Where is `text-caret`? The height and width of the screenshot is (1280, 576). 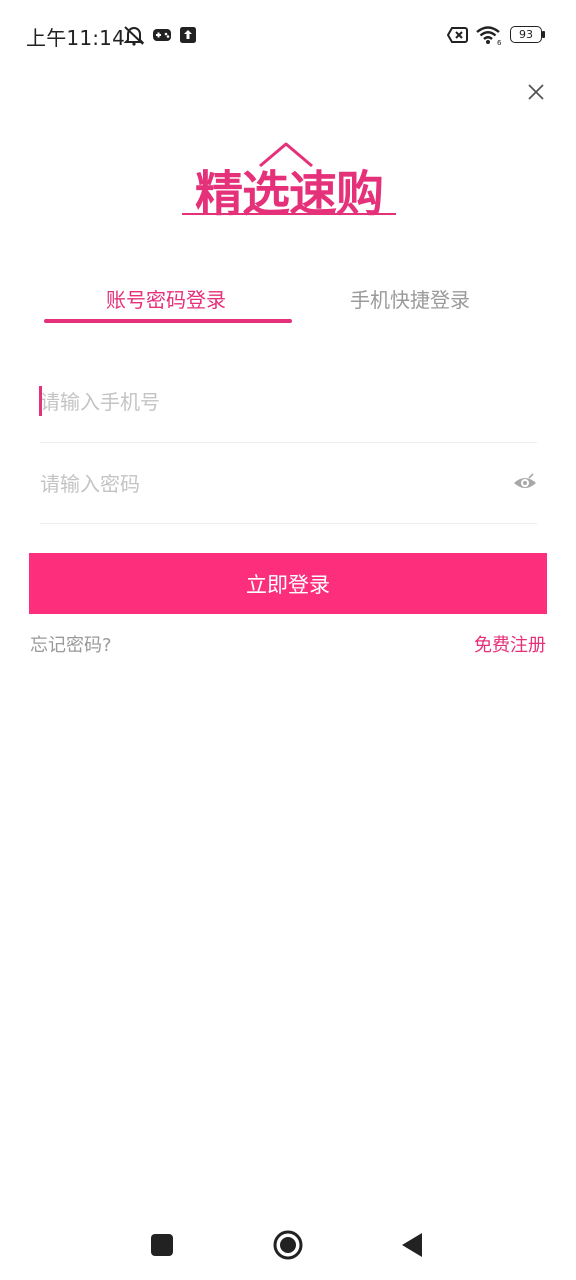 text-caret is located at coordinates (40, 401).